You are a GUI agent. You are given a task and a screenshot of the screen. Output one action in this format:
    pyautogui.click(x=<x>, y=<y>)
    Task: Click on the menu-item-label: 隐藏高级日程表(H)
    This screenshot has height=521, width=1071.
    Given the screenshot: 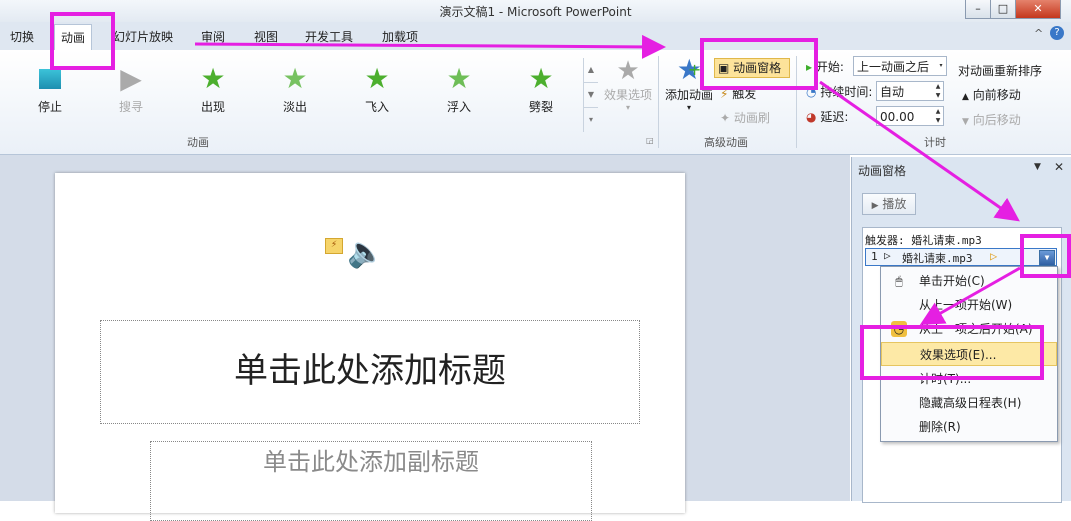 What is the action you would take?
    pyautogui.click(x=970, y=403)
    